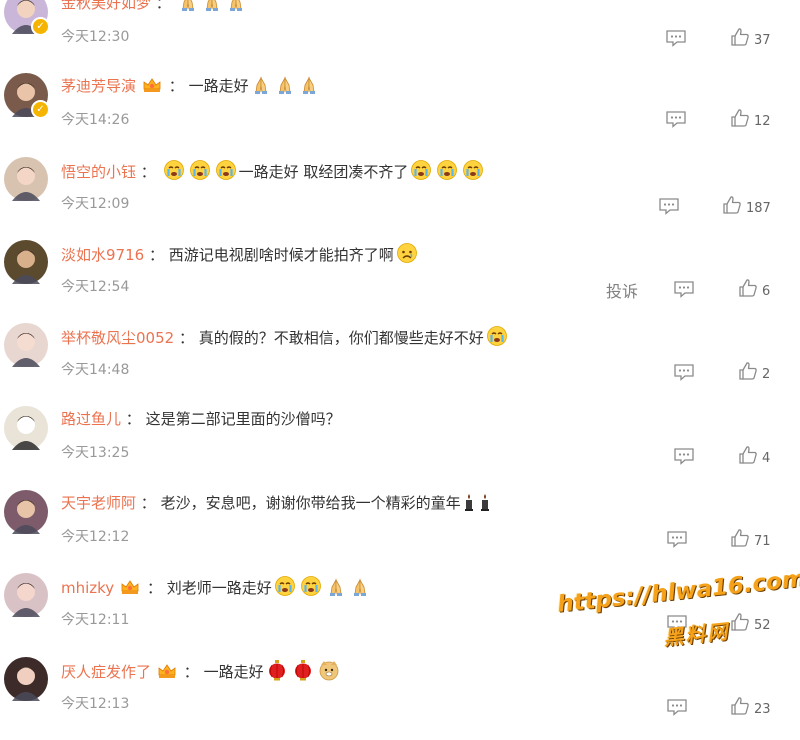  I want to click on username-link: mhizky, so click(87, 588).